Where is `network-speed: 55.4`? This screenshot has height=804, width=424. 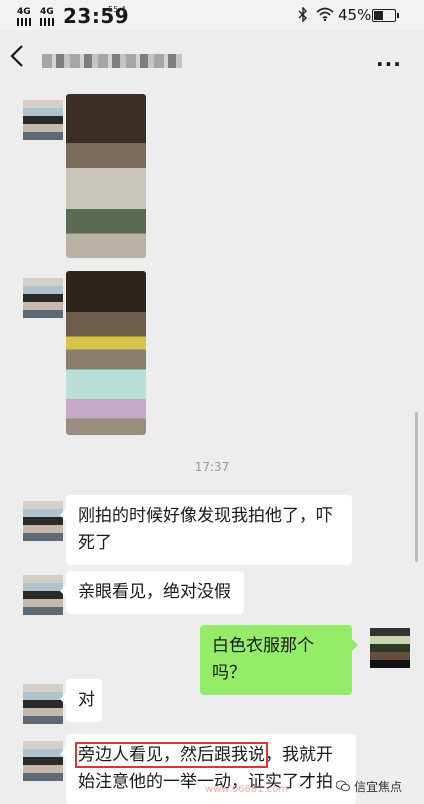 network-speed: 55.4 is located at coordinates (117, 9).